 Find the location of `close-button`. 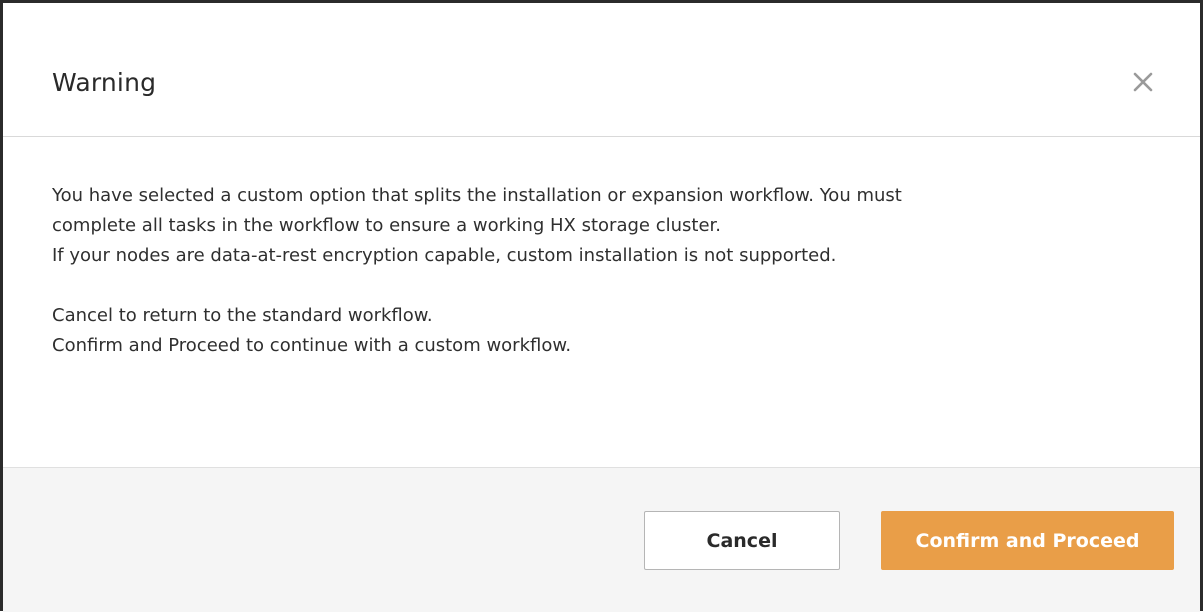

close-button is located at coordinates (1143, 82).